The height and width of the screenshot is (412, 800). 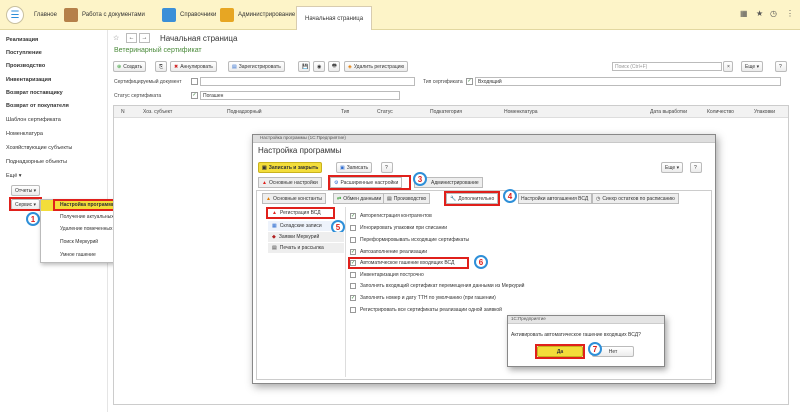 What do you see at coordinates (194, 95) in the screenshot?
I see `cert-status-checkbox: ✓` at bounding box center [194, 95].